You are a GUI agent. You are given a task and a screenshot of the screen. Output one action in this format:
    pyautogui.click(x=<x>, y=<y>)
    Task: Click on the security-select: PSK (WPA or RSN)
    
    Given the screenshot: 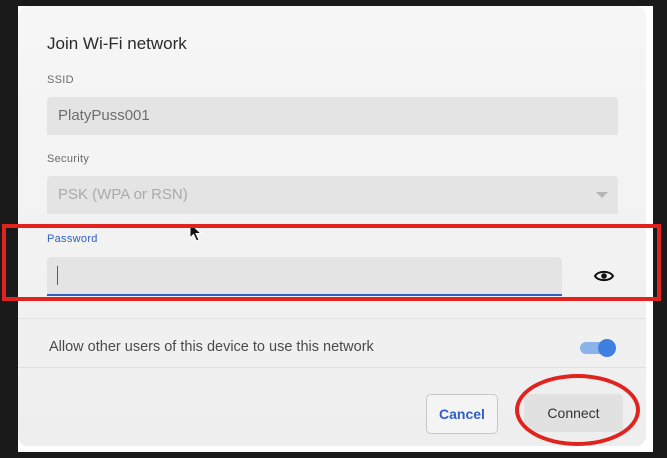 What is the action you would take?
    pyautogui.click(x=332, y=195)
    